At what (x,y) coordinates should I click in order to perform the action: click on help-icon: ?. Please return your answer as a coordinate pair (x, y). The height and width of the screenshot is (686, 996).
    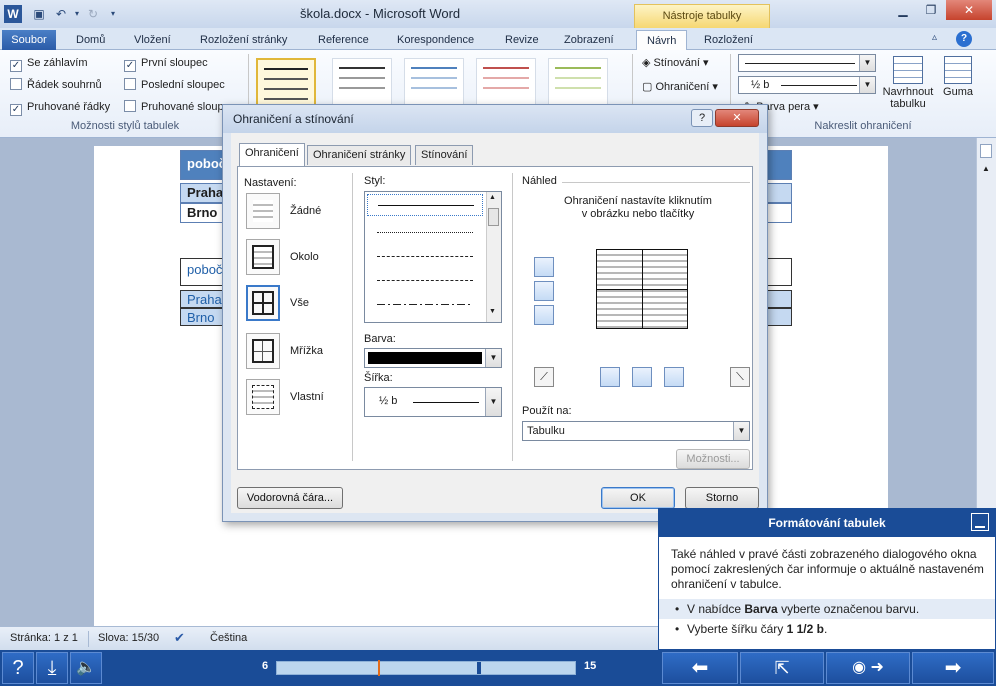
    Looking at the image, I should click on (964, 39).